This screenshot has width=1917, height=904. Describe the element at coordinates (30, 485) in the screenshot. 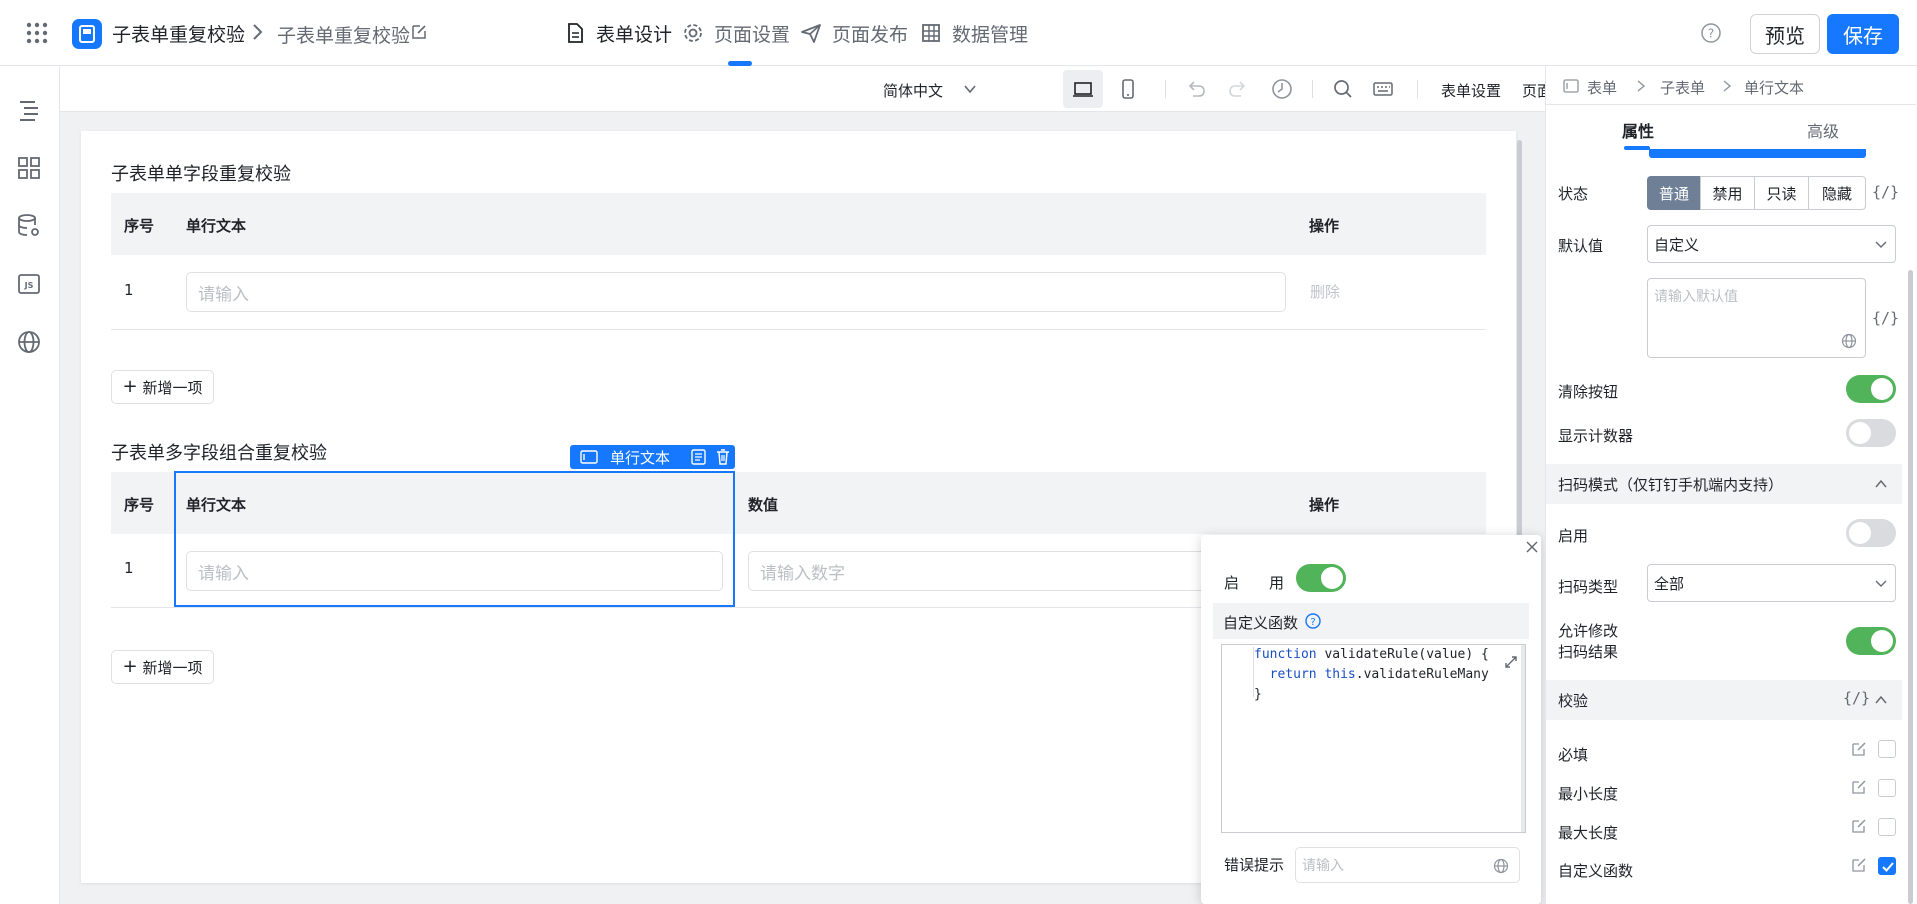

I see `left-rail: JS` at that location.